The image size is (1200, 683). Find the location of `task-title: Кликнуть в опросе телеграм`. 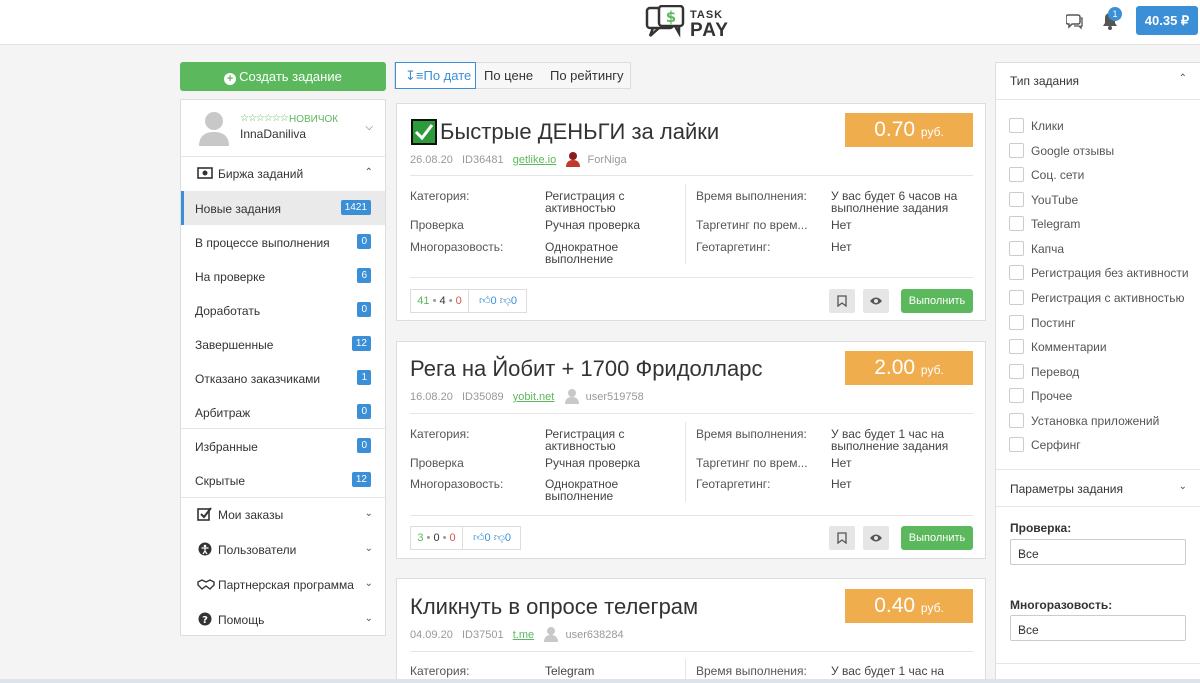

task-title: Кликнуть в опросе телеграм is located at coordinates (554, 607).